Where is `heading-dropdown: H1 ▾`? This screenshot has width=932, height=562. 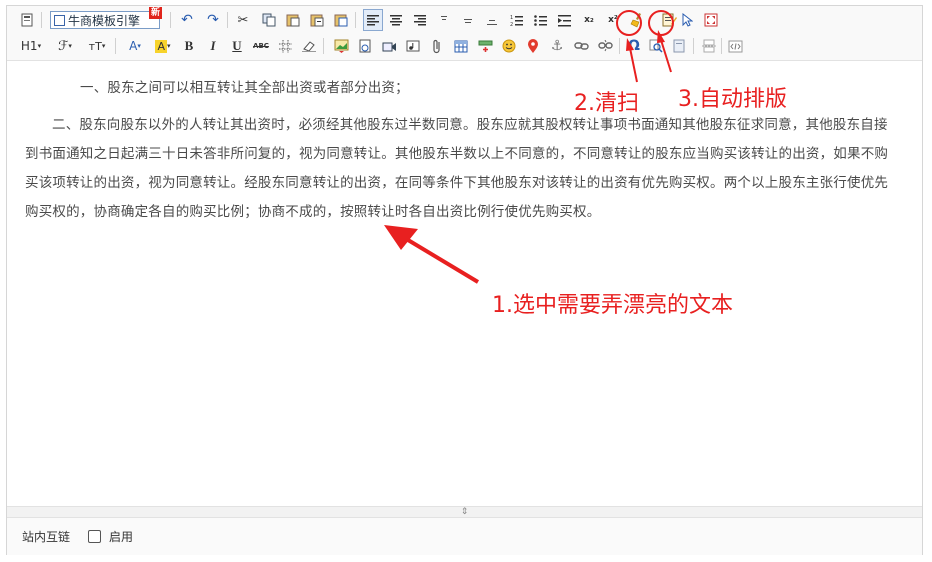
heading-dropdown: H1 ▾ is located at coordinates (31, 46).